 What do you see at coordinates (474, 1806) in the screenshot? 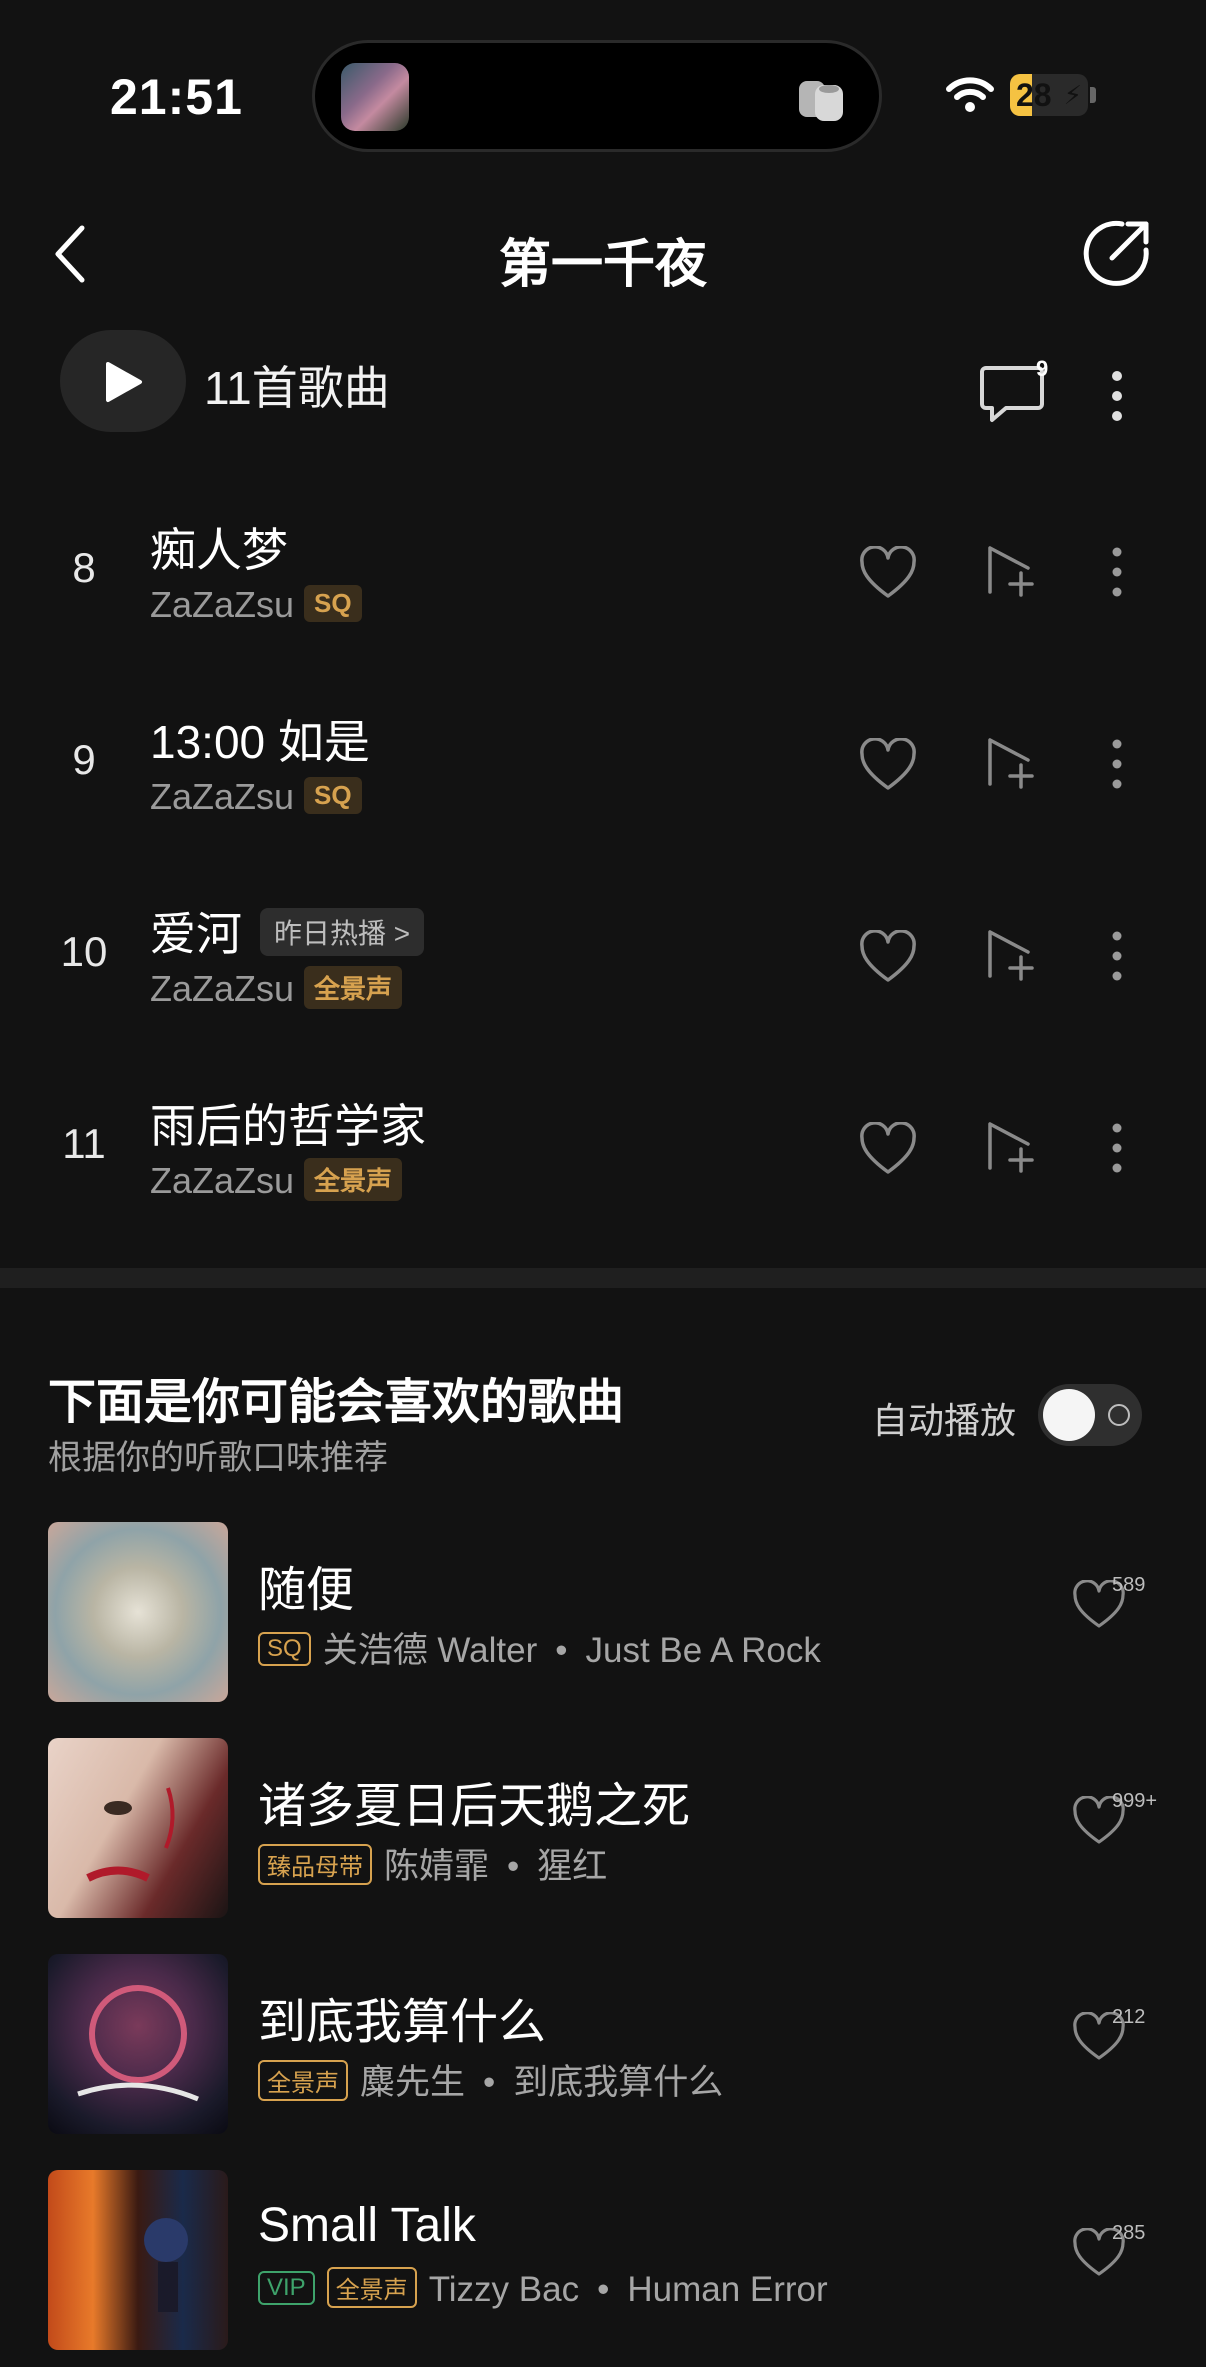
I see `song-title: 诸多夏日后天鹅之死` at bounding box center [474, 1806].